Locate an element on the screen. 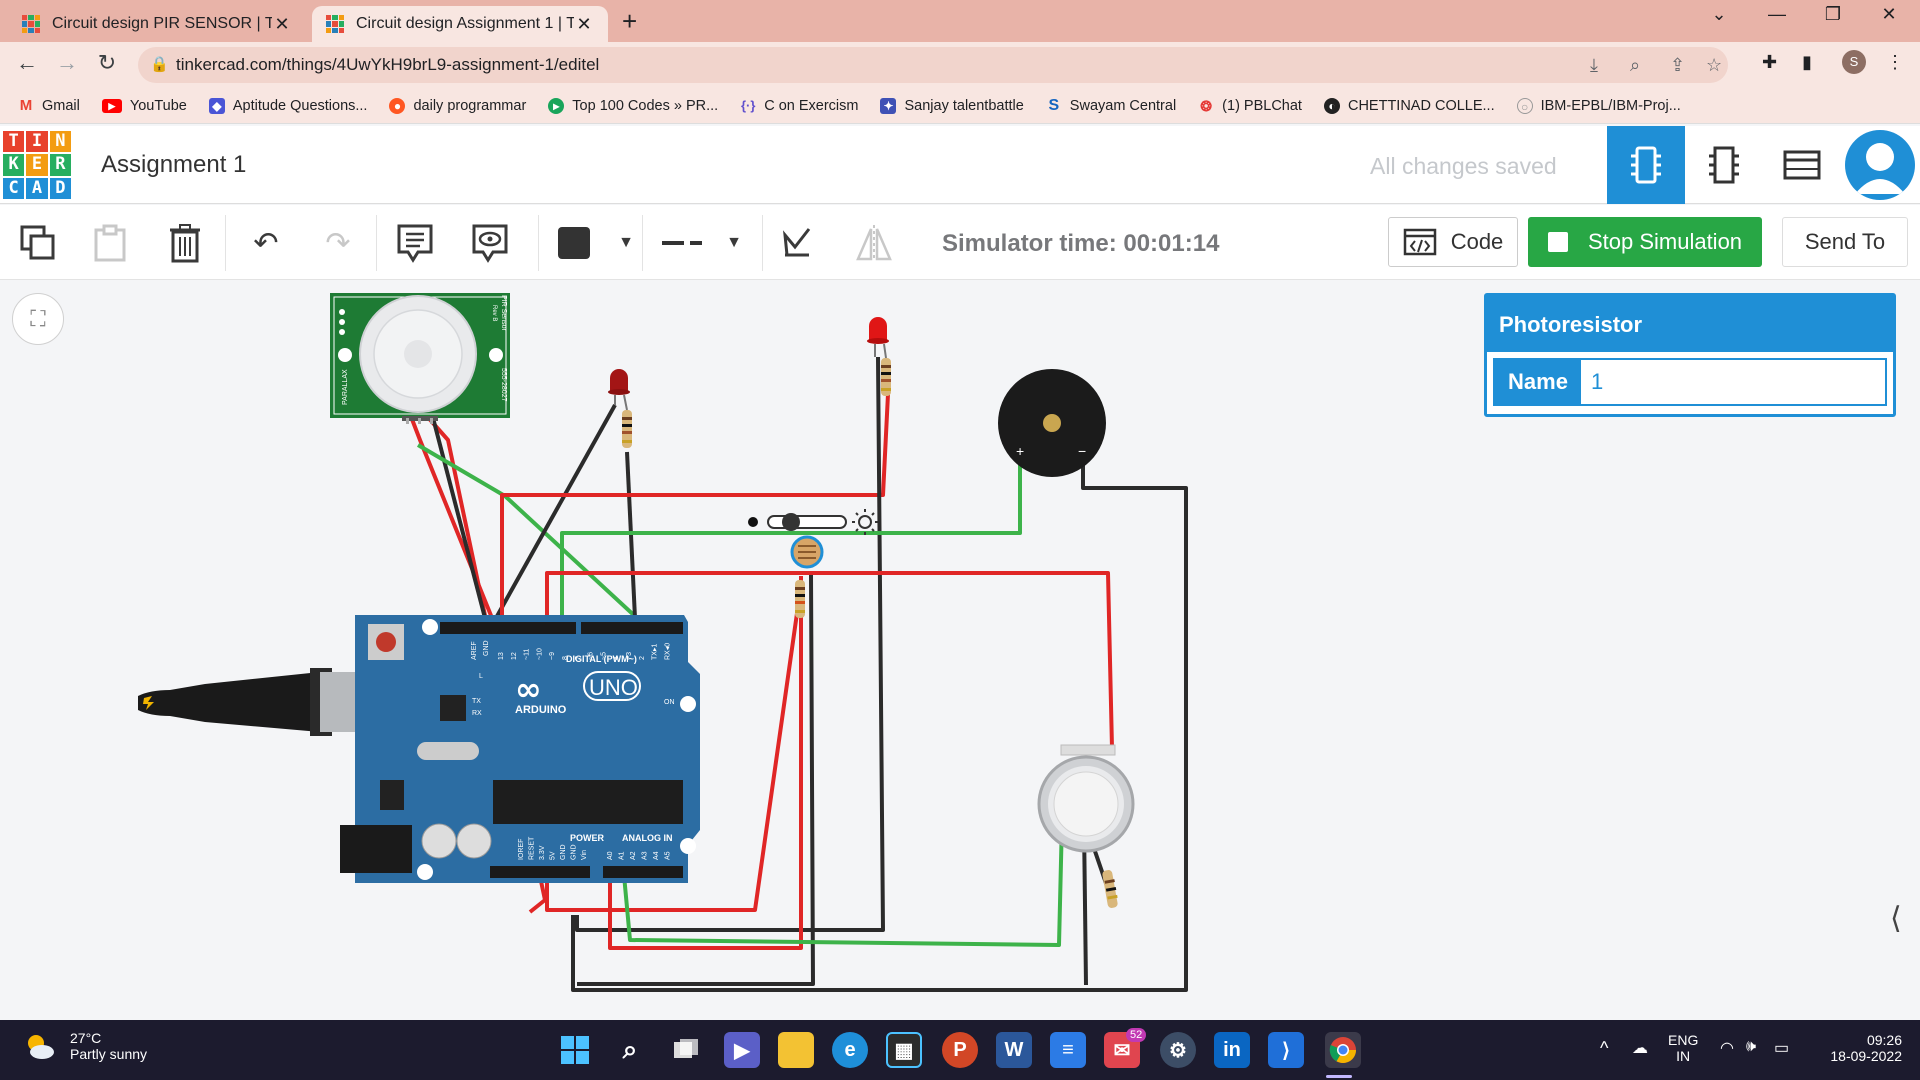 The width and height of the screenshot is (1920, 1080). back-icon: ← is located at coordinates (27, 63).